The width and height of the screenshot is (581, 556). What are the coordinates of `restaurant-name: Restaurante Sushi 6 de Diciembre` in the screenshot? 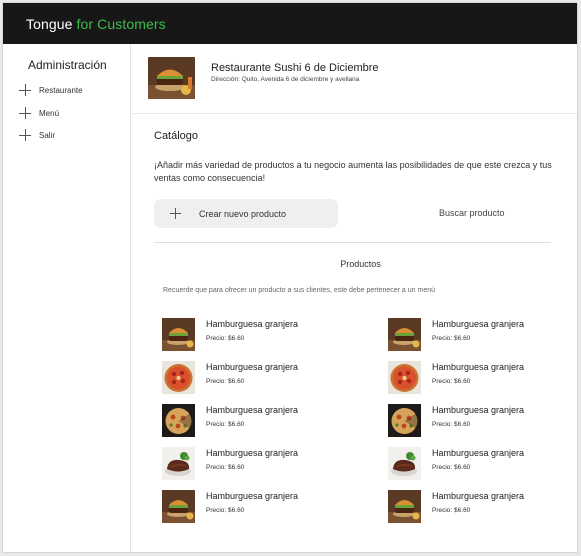 It's located at (295, 68).